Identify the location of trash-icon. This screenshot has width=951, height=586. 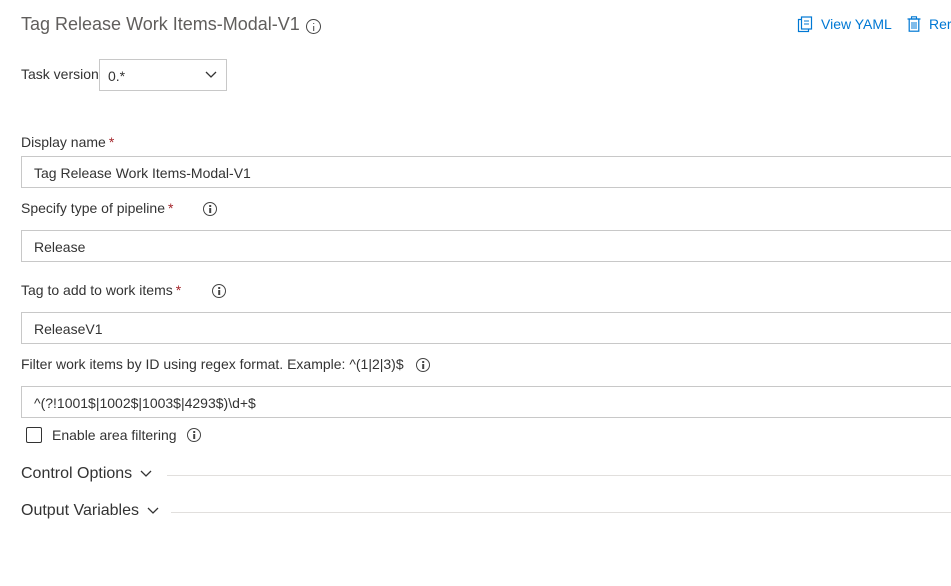
(914, 24).